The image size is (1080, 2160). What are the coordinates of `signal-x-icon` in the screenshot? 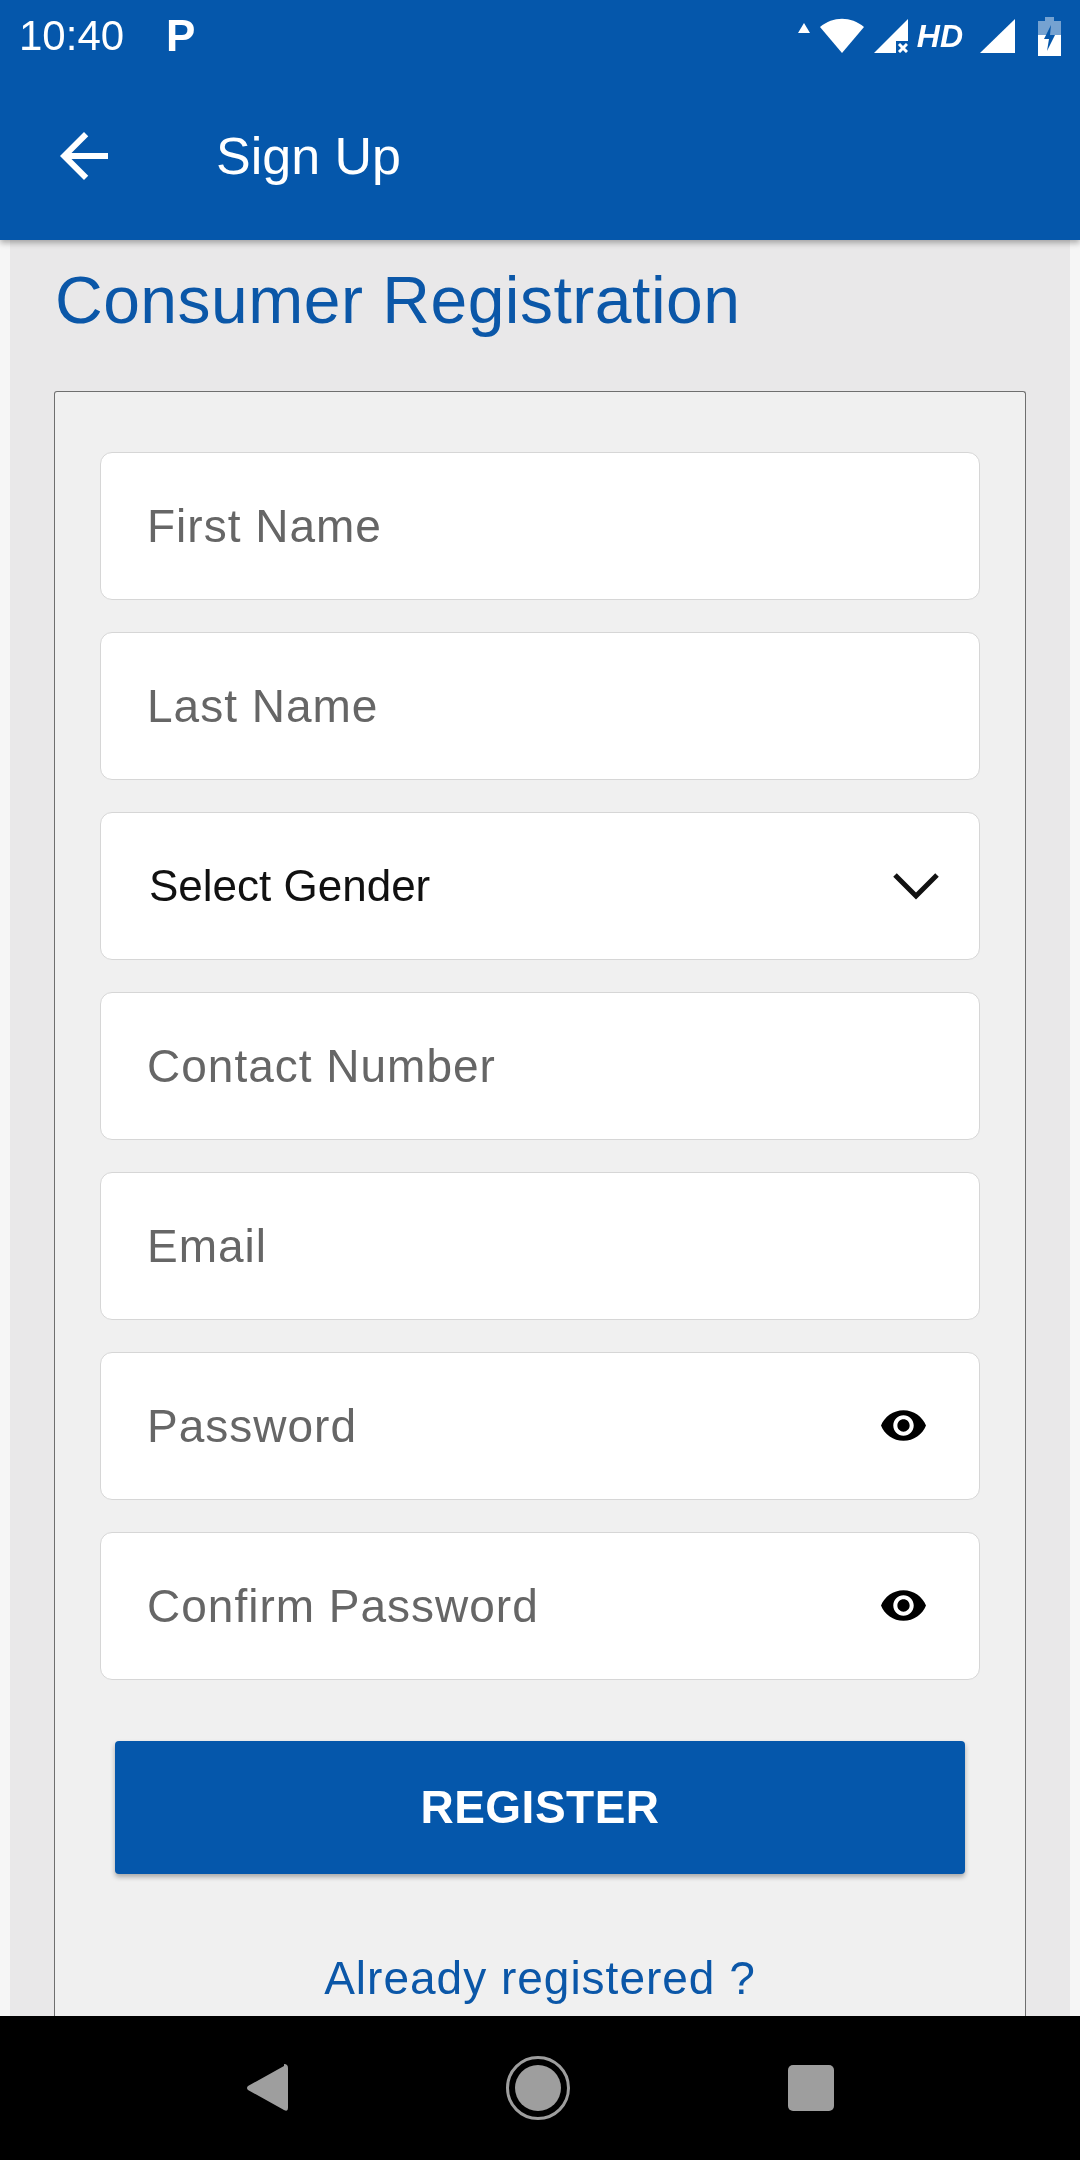 It's located at (890, 36).